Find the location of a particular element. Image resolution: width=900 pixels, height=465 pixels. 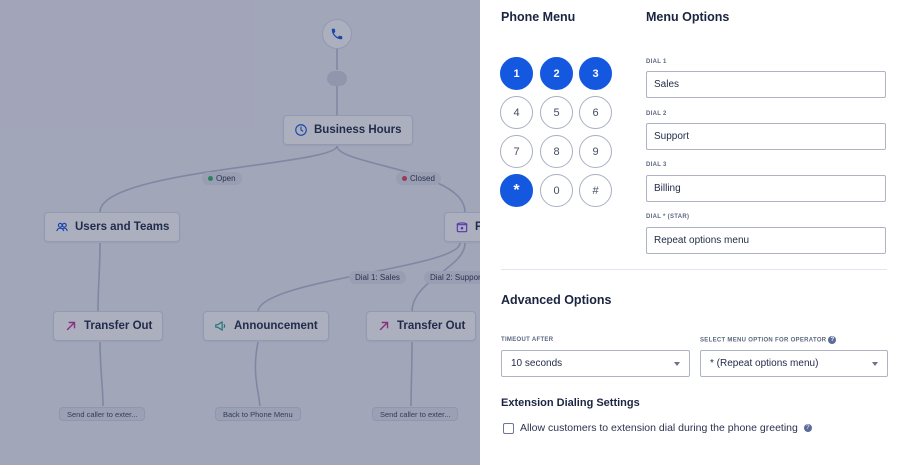

menu-options-title: Menu Options is located at coordinates (688, 17).